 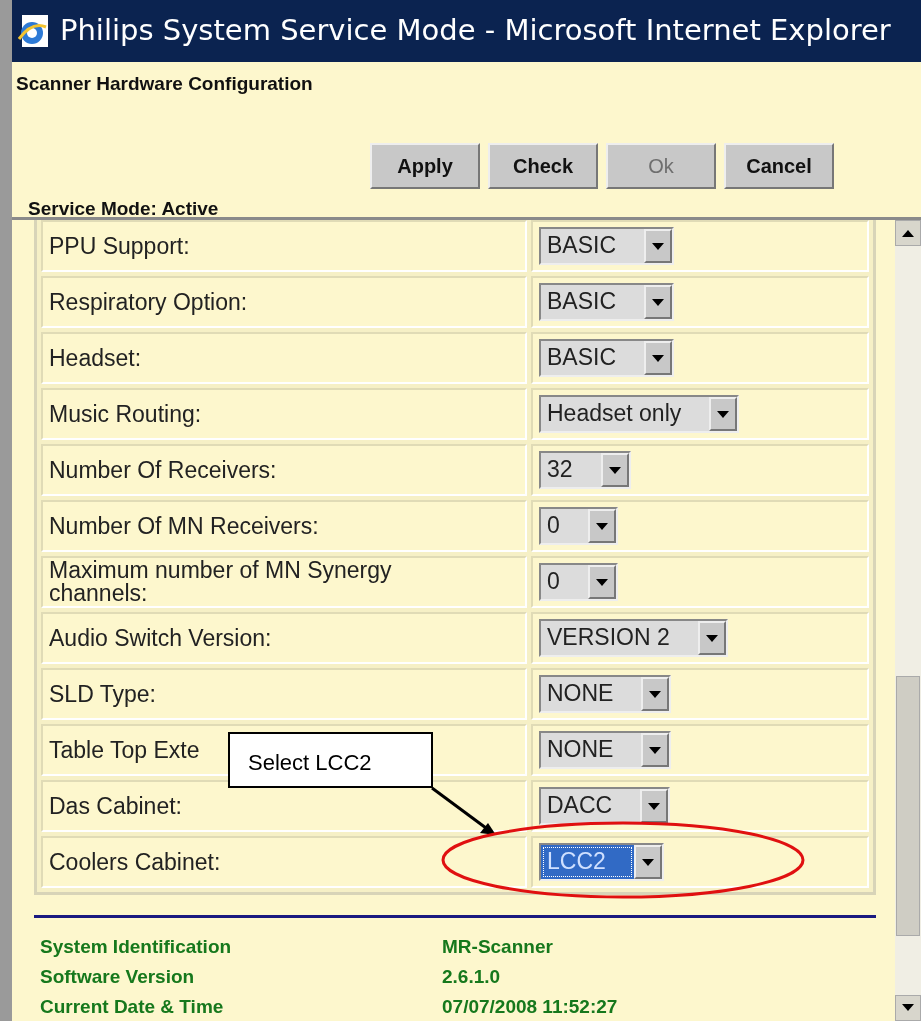 I want to click on setting-label: Maximum number of MN Synergy channels:, so click(x=221, y=582).